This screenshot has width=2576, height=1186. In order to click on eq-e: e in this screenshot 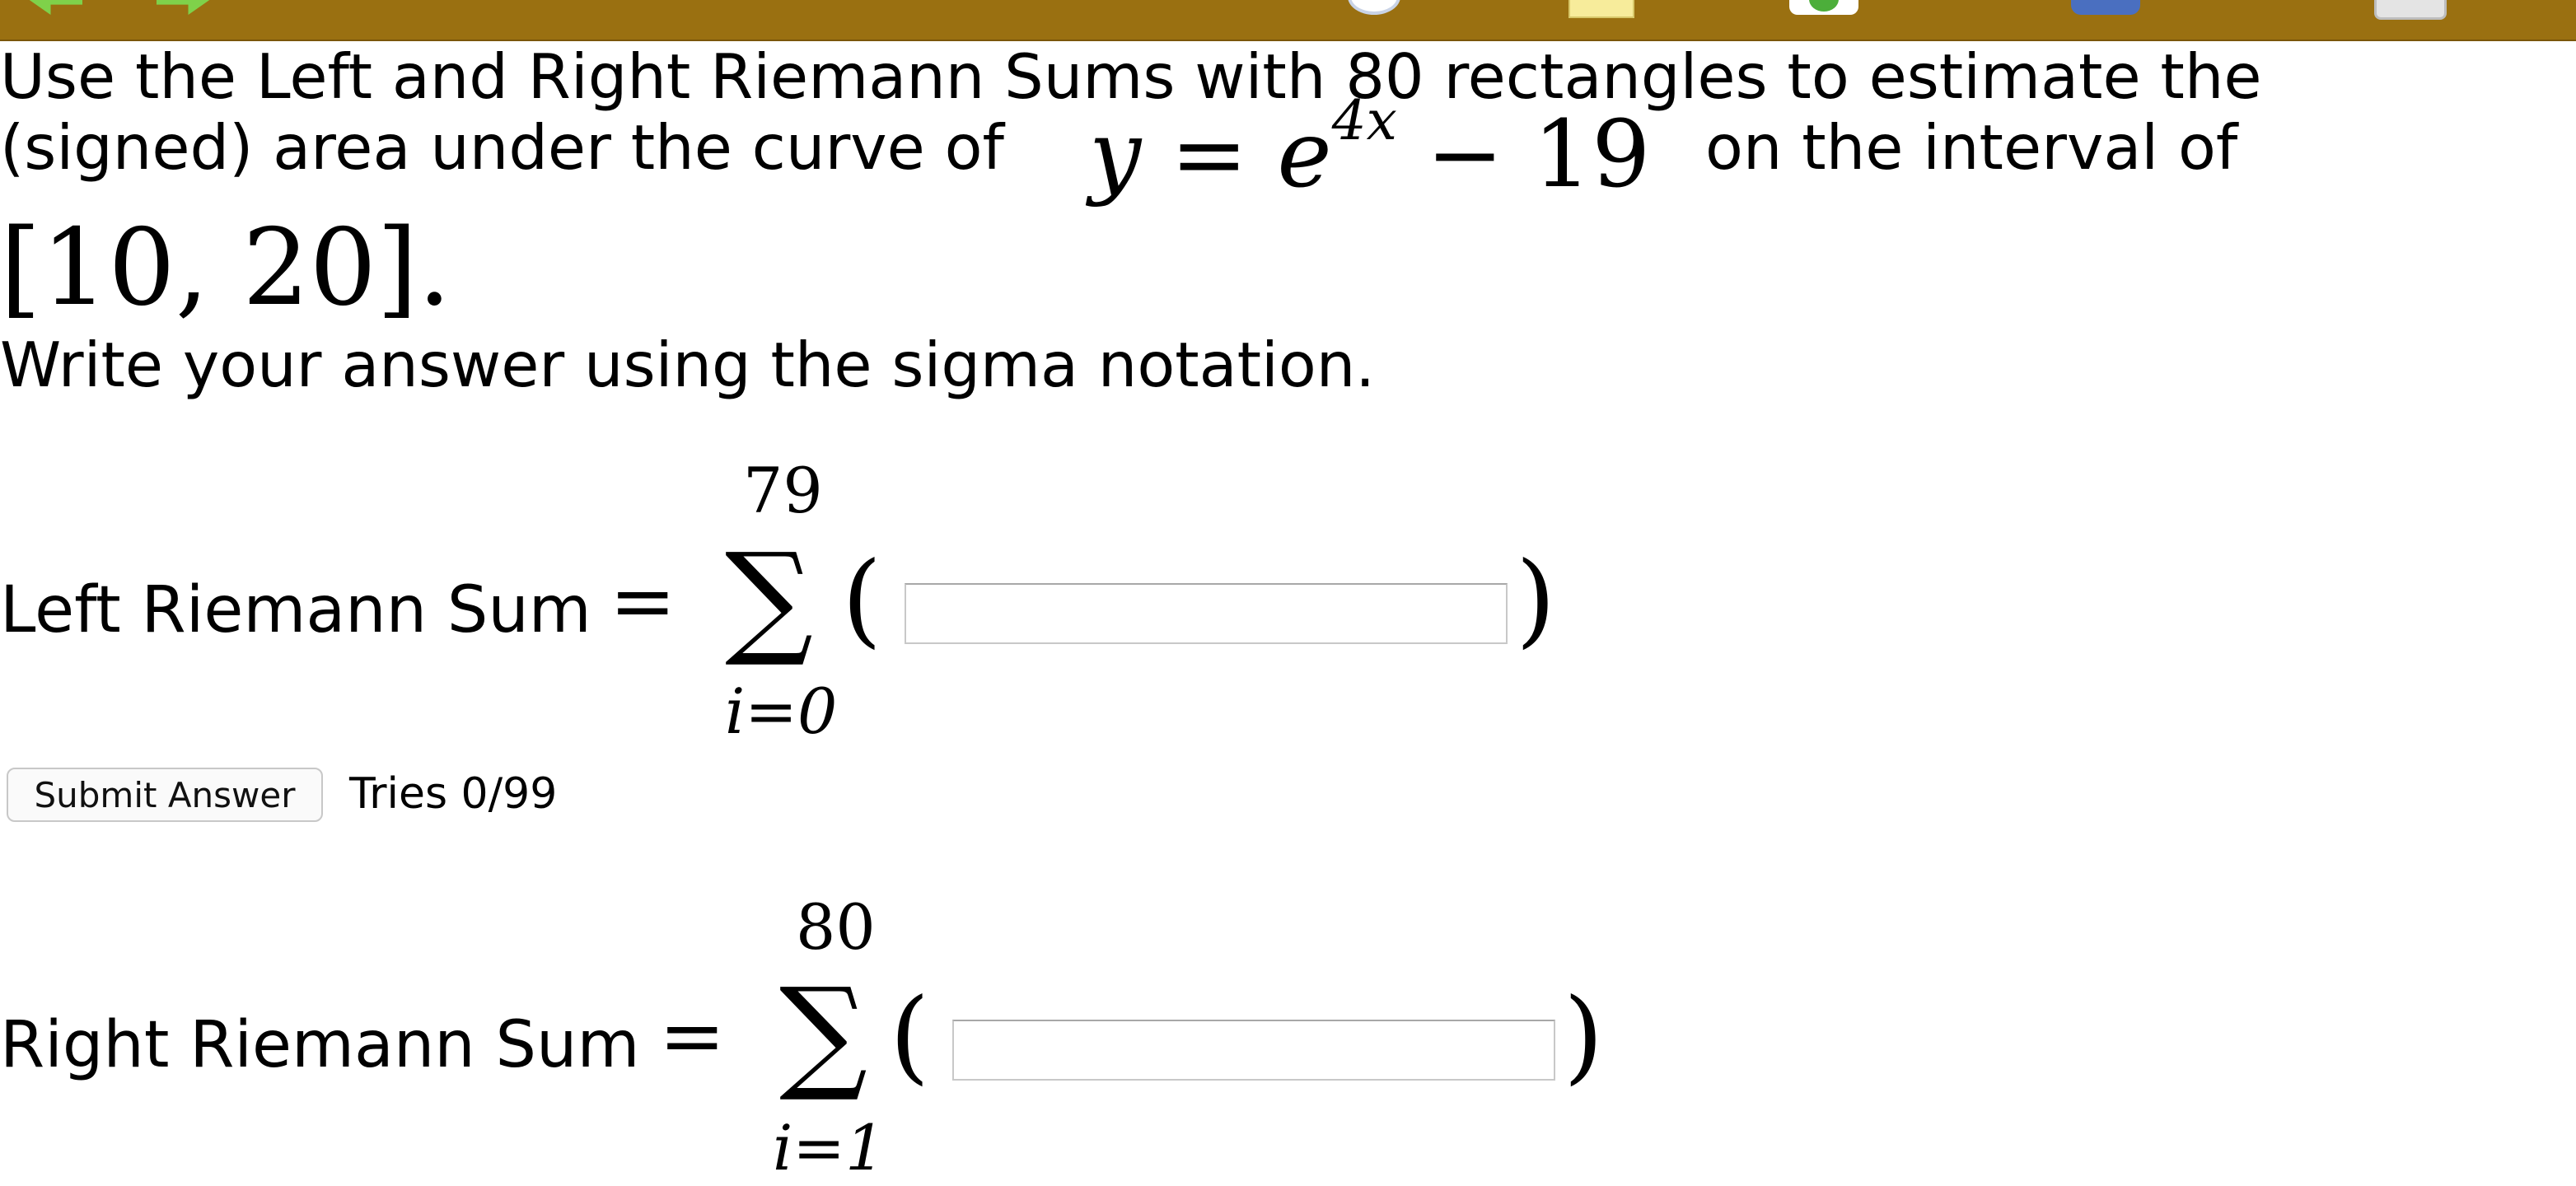, I will do `click(1304, 154)`.